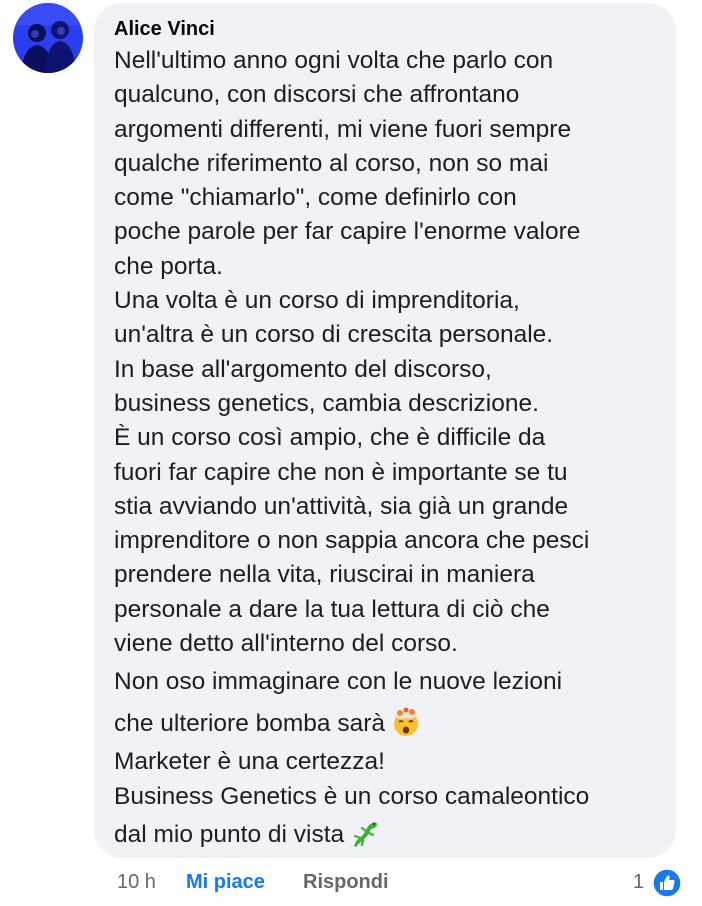 This screenshot has height=906, width=702. I want to click on comment-author: Alice Vinci, so click(395, 29).